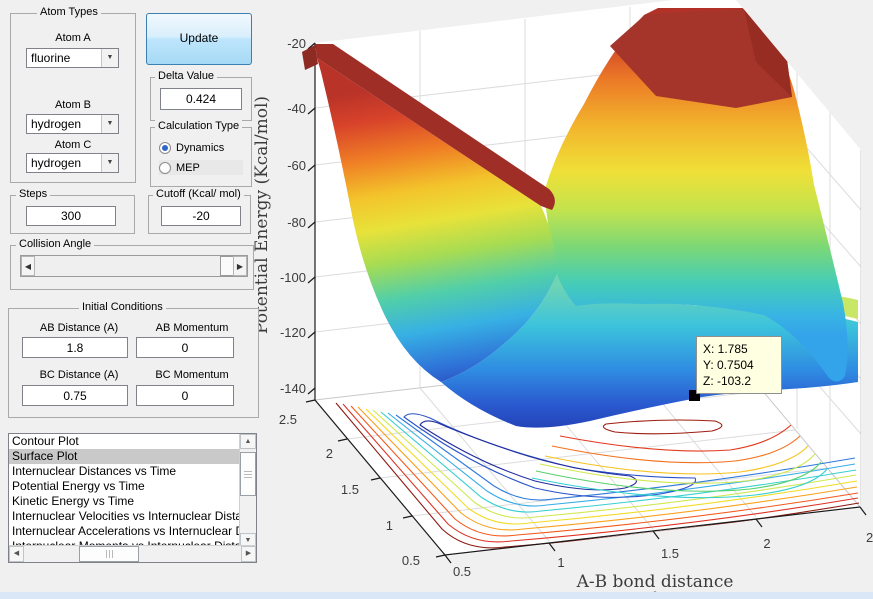 This screenshot has height=599, width=873. Describe the element at coordinates (728, 365) in the screenshot. I see `datatip-y: Y: 0.7504` at that location.